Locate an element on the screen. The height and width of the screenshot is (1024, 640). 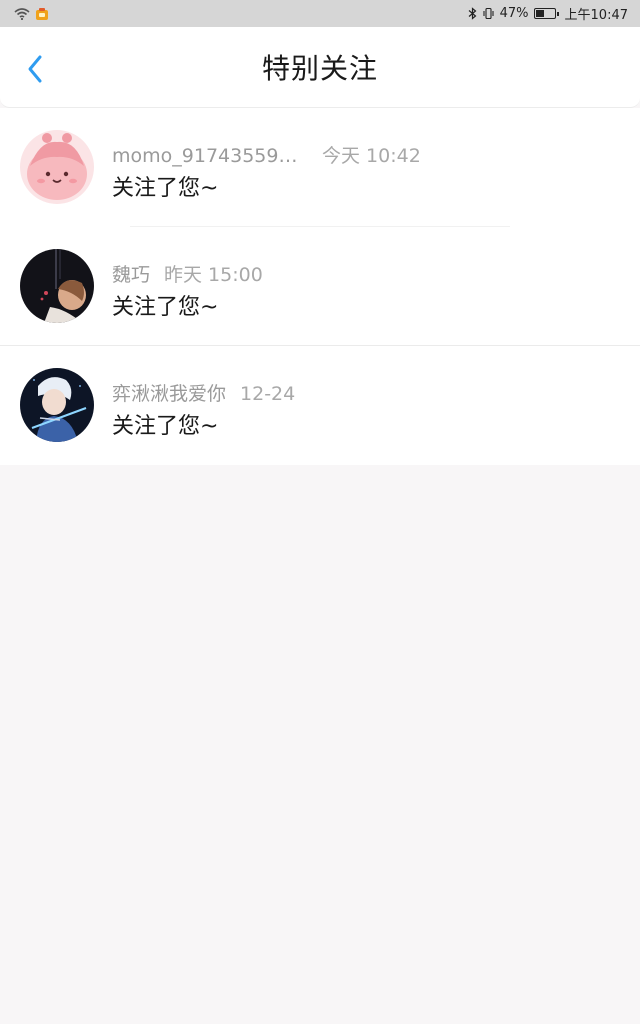
page-title: 特别关注 is located at coordinates (319, 68).